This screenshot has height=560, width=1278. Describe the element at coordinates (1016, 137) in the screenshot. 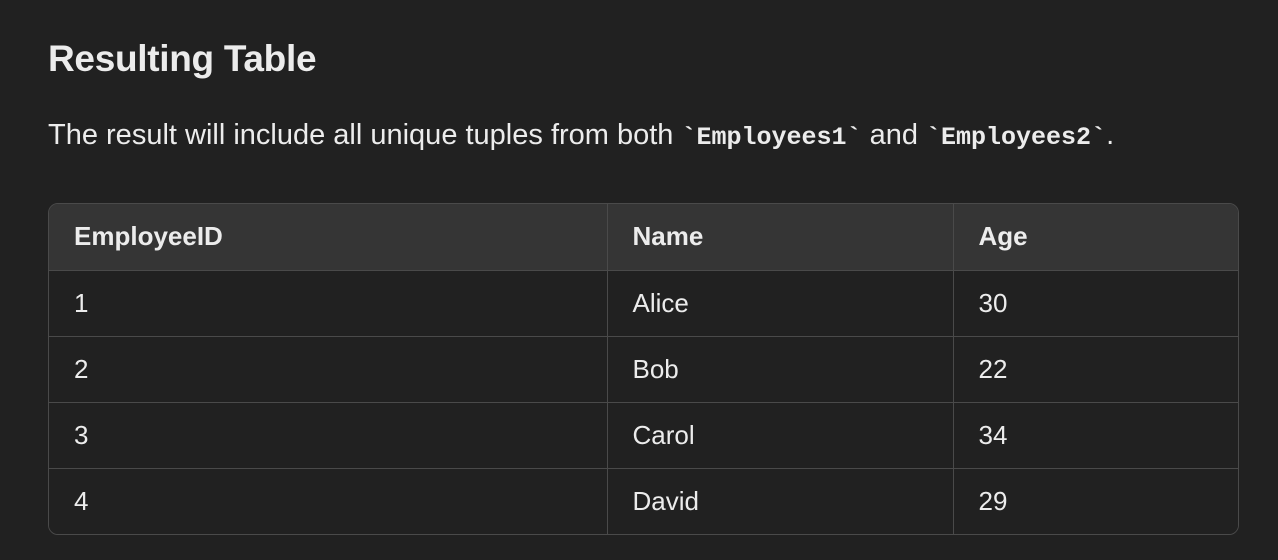

I see `inline-code-employees2: `Employees2`` at that location.